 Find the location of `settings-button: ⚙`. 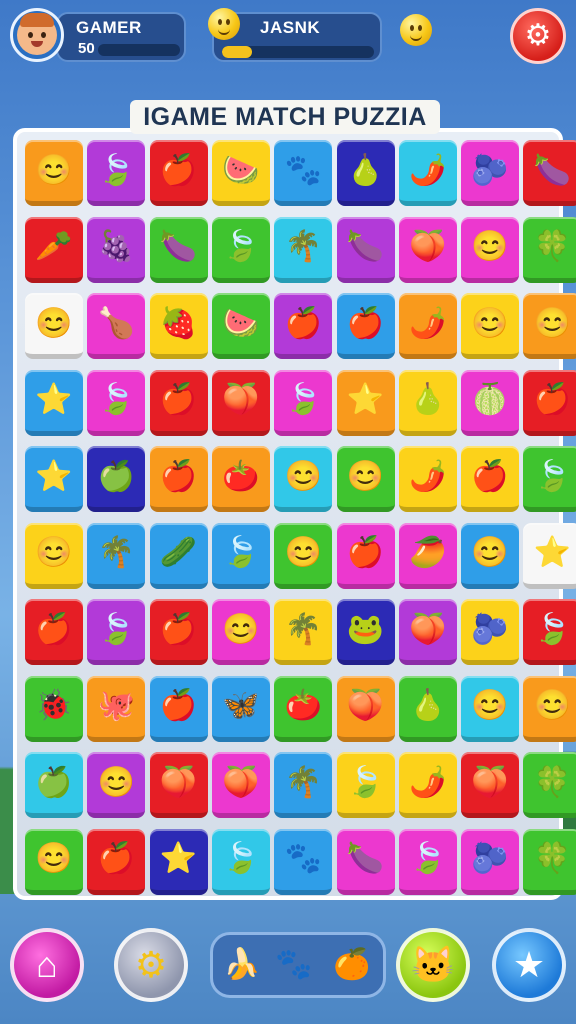

settings-button: ⚙ is located at coordinates (538, 36).